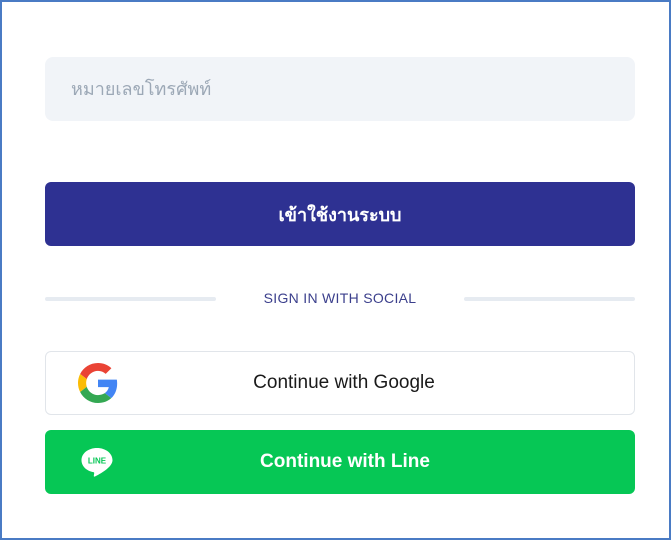 The width and height of the screenshot is (671, 540). Describe the element at coordinates (340, 298) in the screenshot. I see `social-signin-divider-text: SIGN IN WITH SOCIAL` at that location.